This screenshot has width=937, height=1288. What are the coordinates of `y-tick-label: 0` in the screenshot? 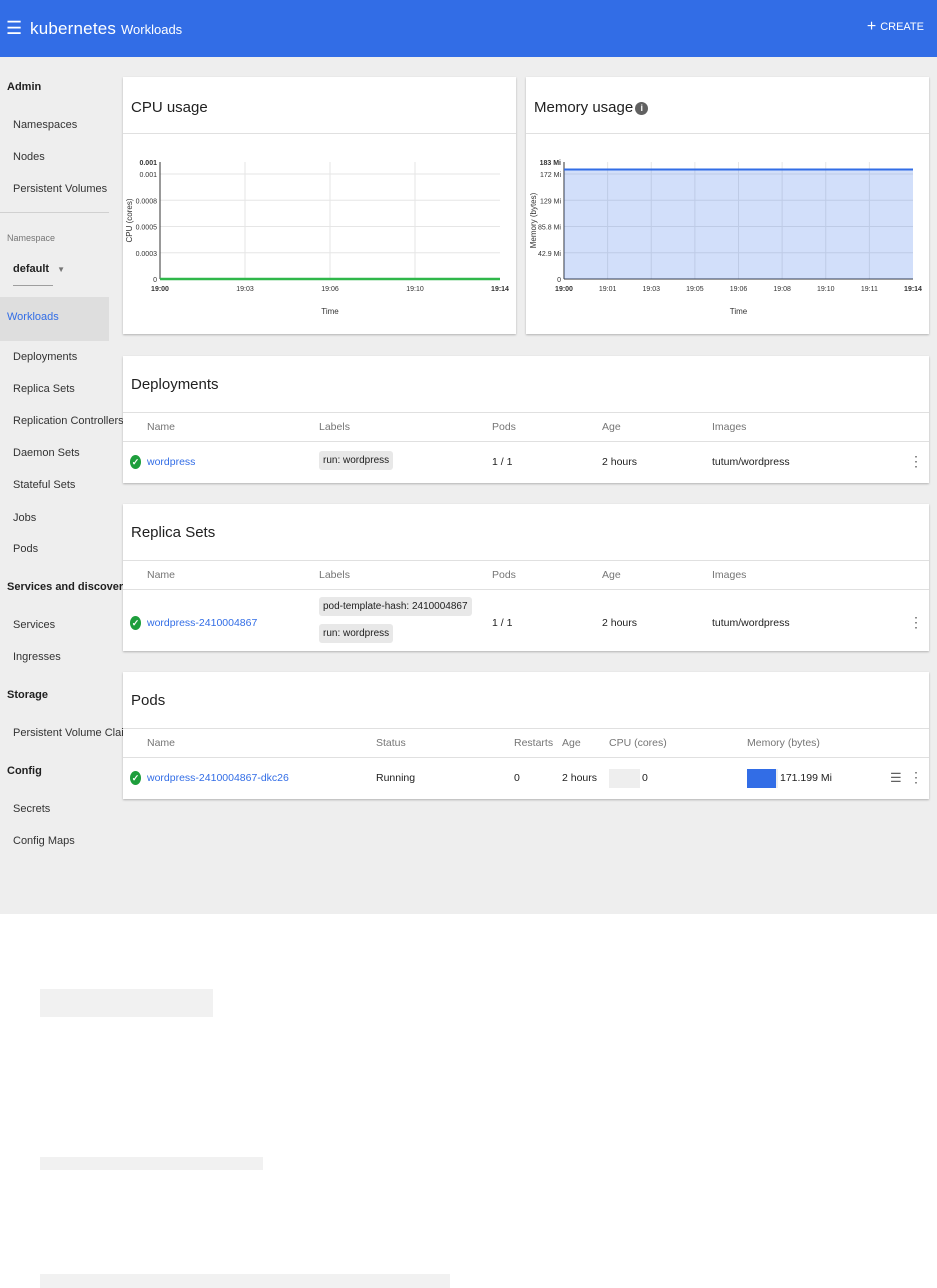 It's located at (559, 280).